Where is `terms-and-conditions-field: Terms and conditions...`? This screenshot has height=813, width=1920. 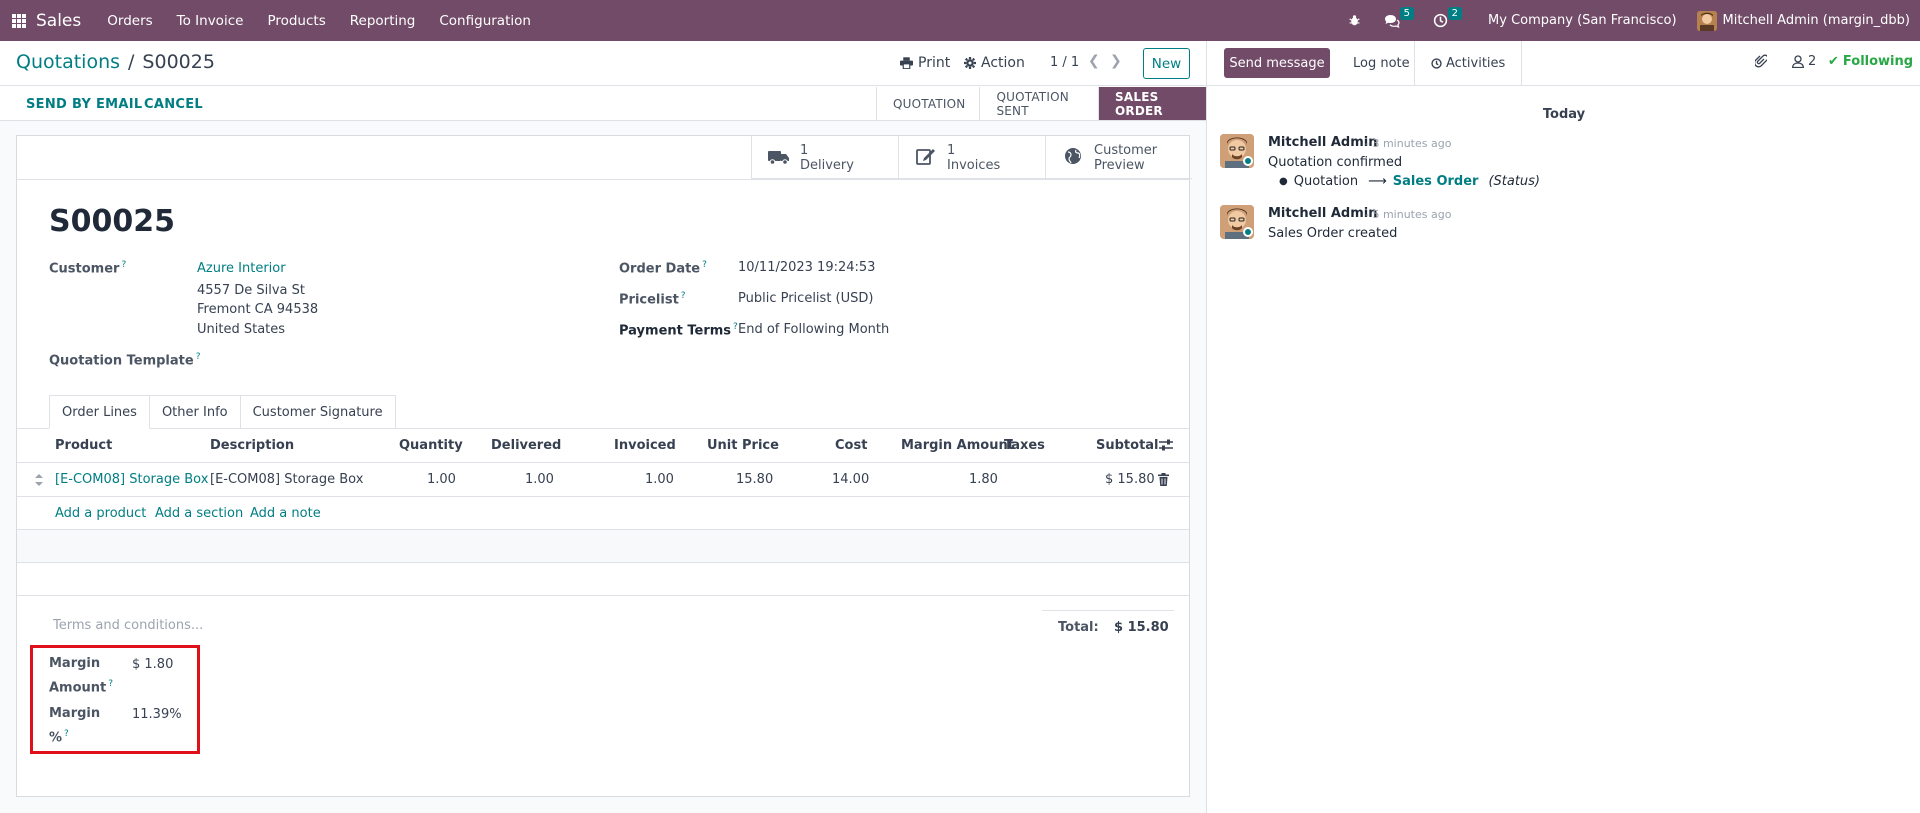 terms-and-conditions-field: Terms and conditions... is located at coordinates (128, 625).